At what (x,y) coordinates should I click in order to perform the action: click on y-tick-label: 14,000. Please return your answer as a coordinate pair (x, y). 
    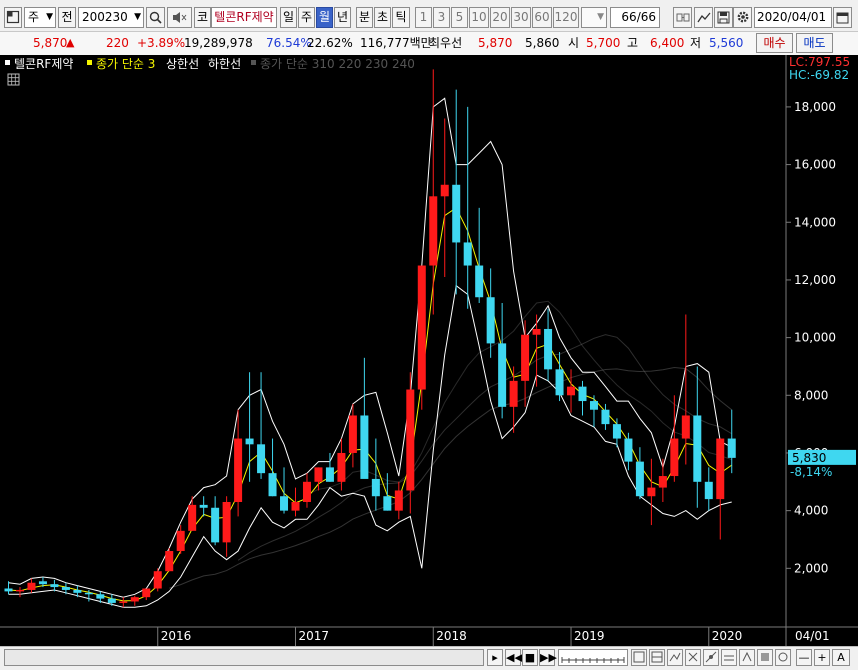
    Looking at the image, I should click on (815, 222).